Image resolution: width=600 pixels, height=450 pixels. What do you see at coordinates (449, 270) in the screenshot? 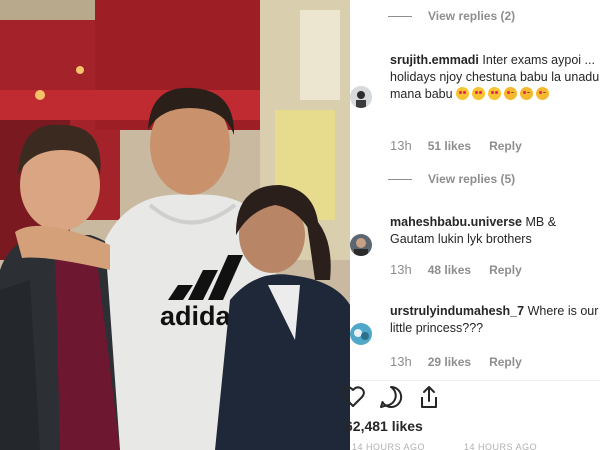
I see `comment-likes: 48 likes` at bounding box center [449, 270].